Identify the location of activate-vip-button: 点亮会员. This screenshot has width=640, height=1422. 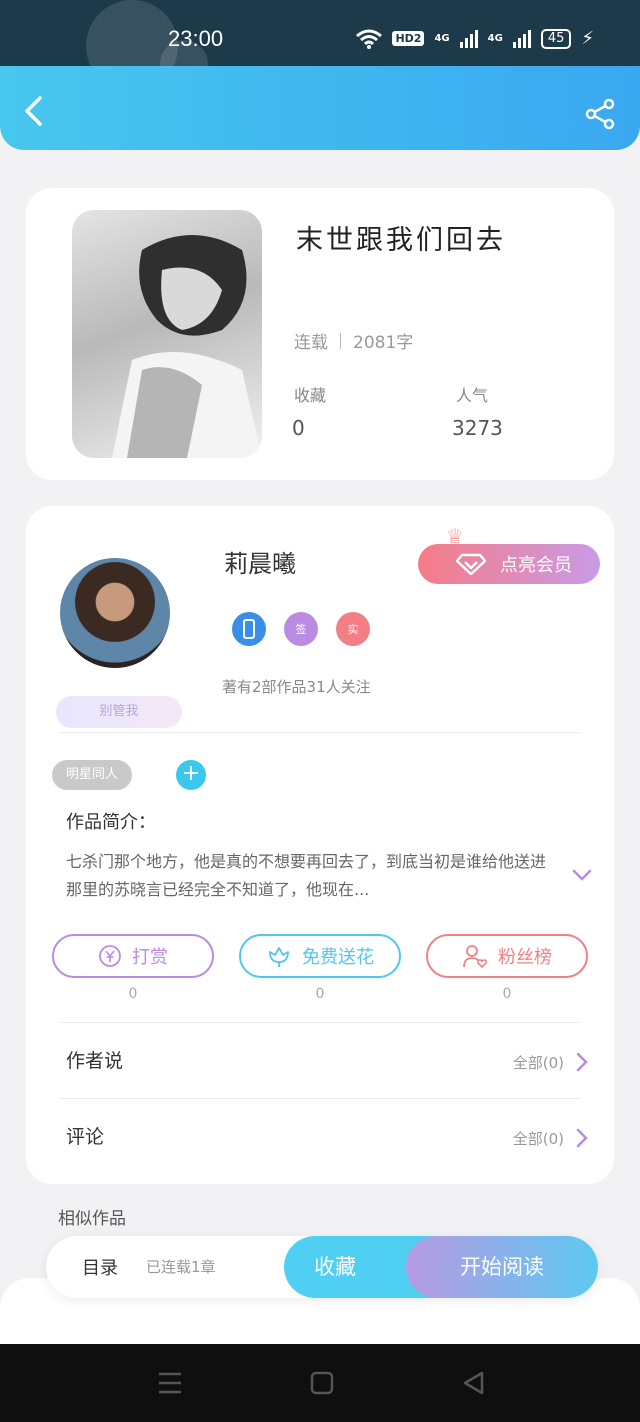
(509, 564).